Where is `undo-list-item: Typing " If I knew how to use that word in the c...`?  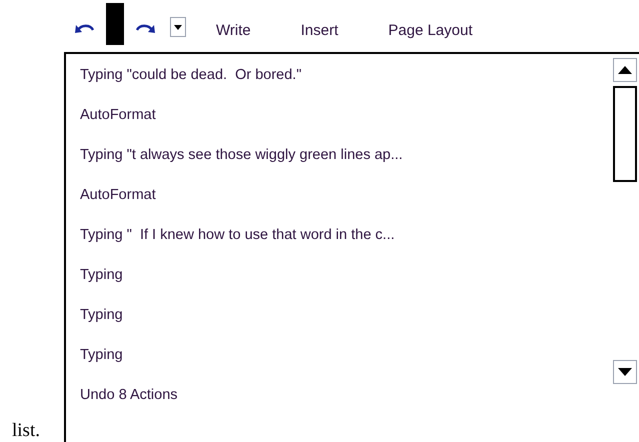
undo-list-item: Typing " If I knew how to use that word in the c... is located at coordinates (344, 236).